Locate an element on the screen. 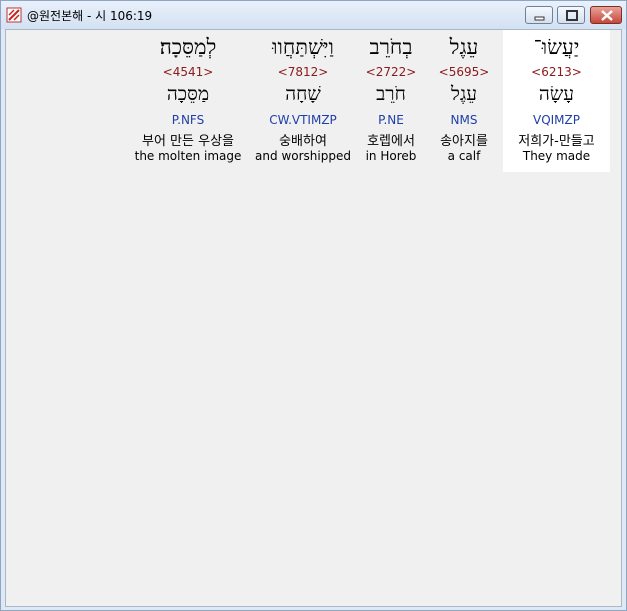 The image size is (627, 611). parse-code: P.NFS is located at coordinates (188, 120).